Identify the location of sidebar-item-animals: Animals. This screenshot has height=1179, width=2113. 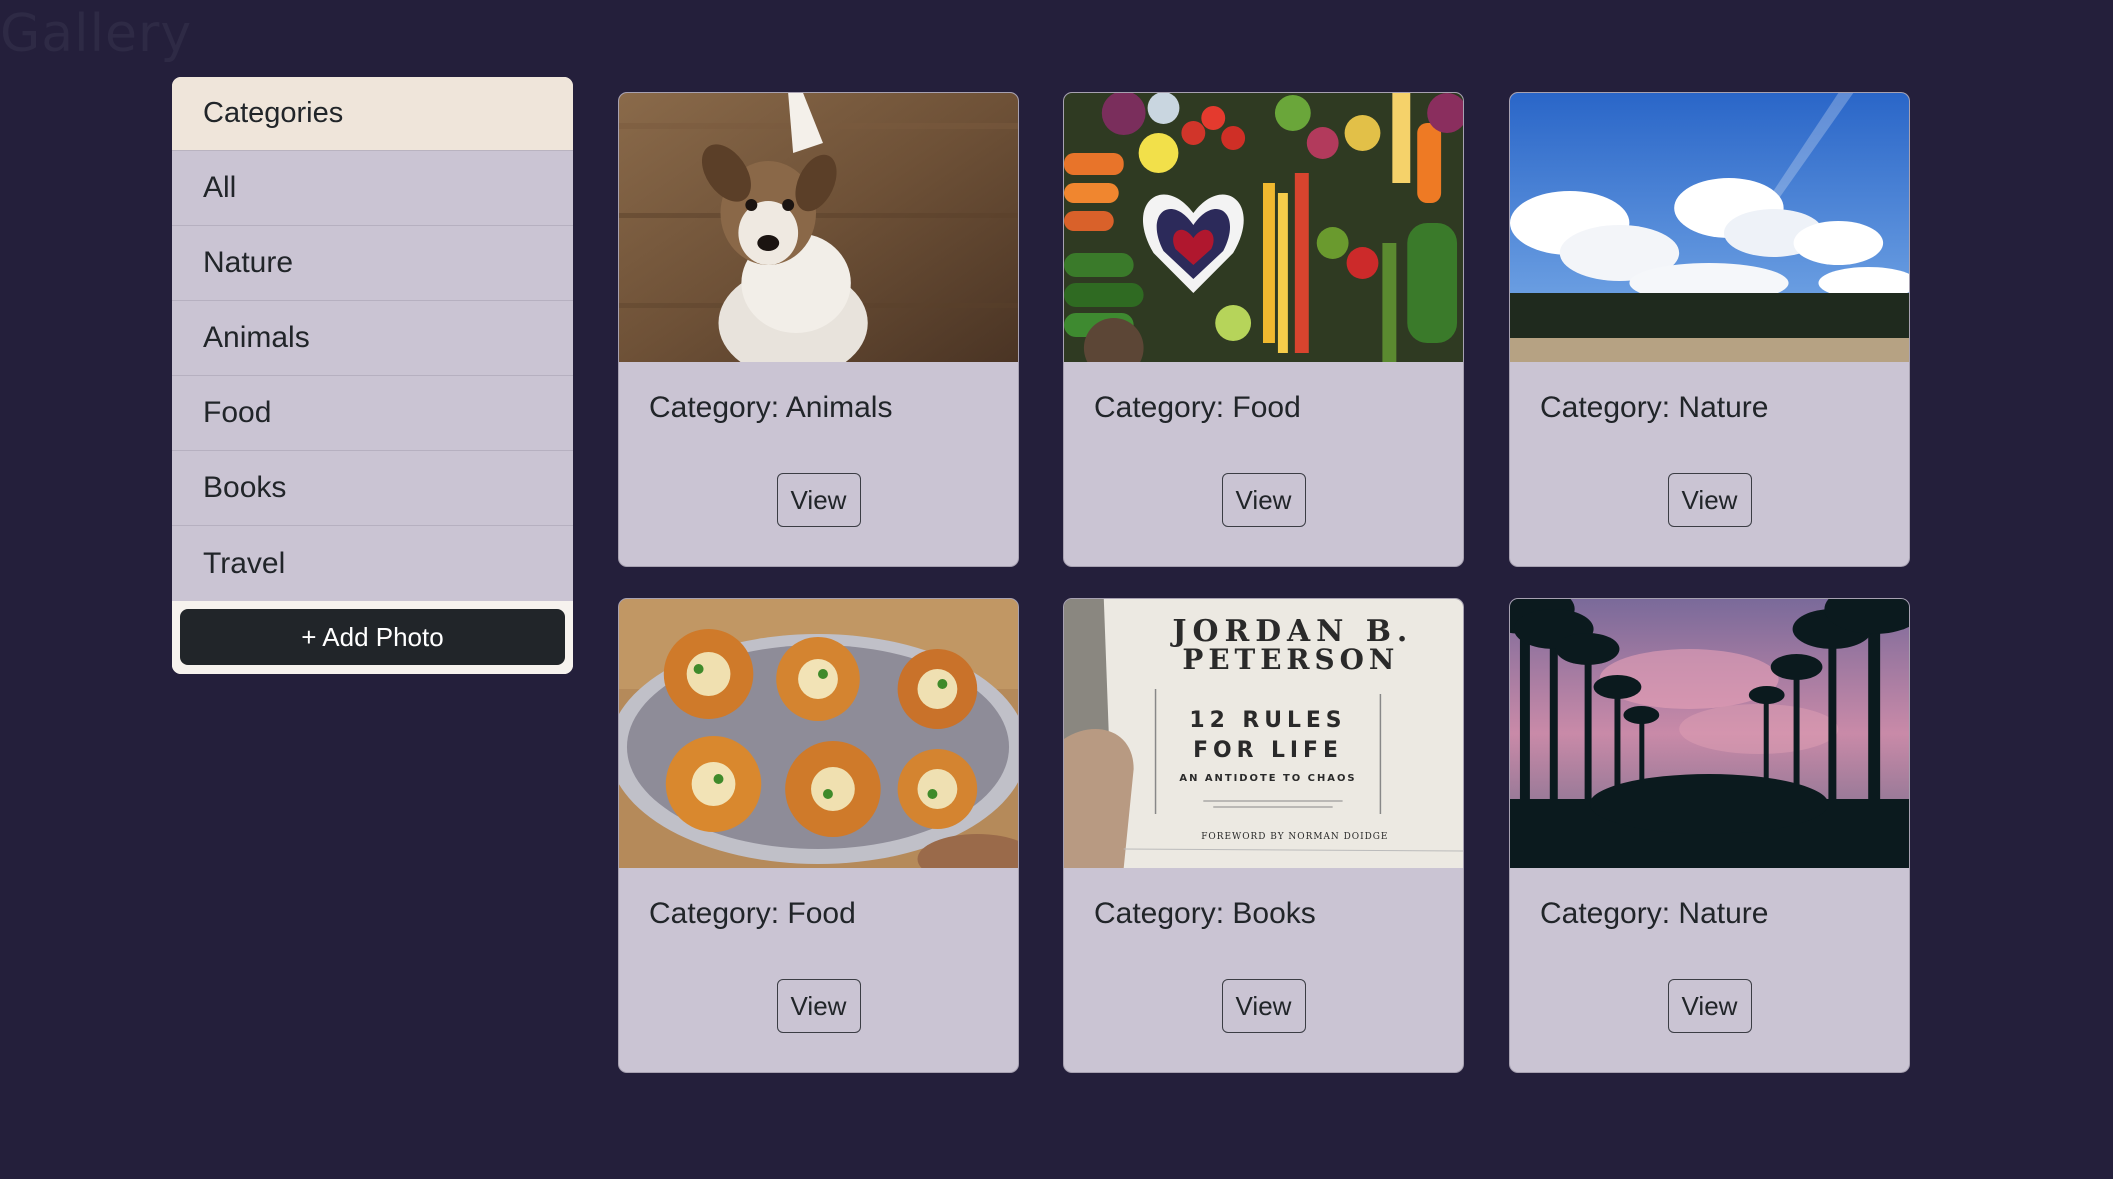
(372, 338).